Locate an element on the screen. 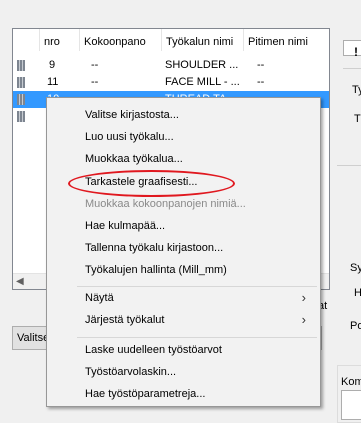 The image size is (361, 423). column-icon is located at coordinates (26, 40).